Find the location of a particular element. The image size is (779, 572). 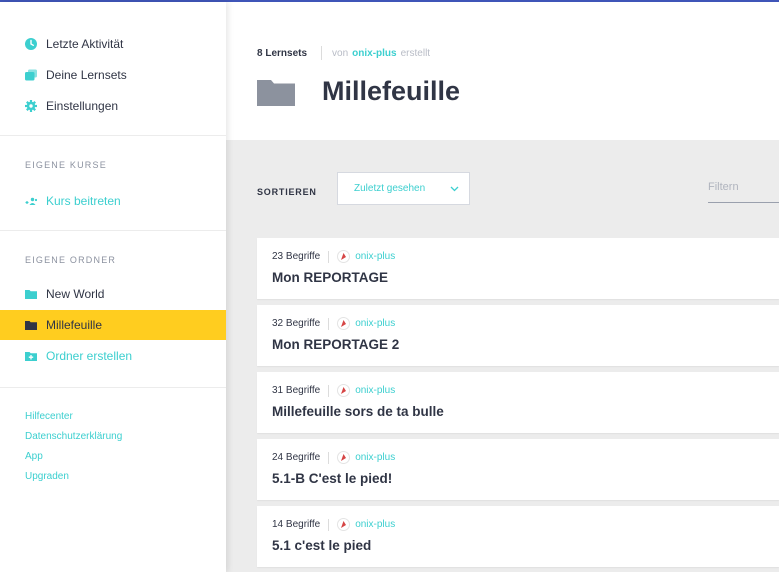

cards-icon is located at coordinates (31, 75).